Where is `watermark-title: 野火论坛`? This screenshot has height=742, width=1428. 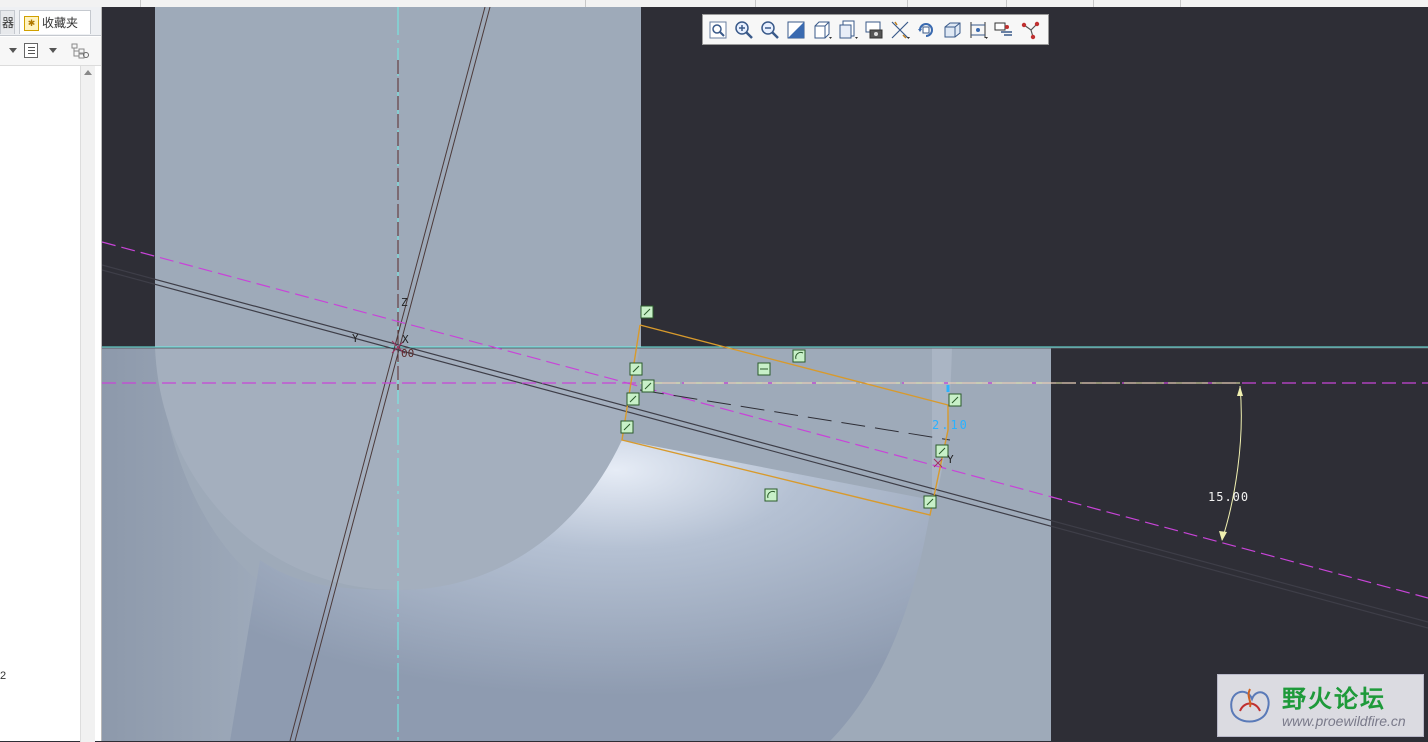
watermark-title: 野火论坛 is located at coordinates (1334, 699).